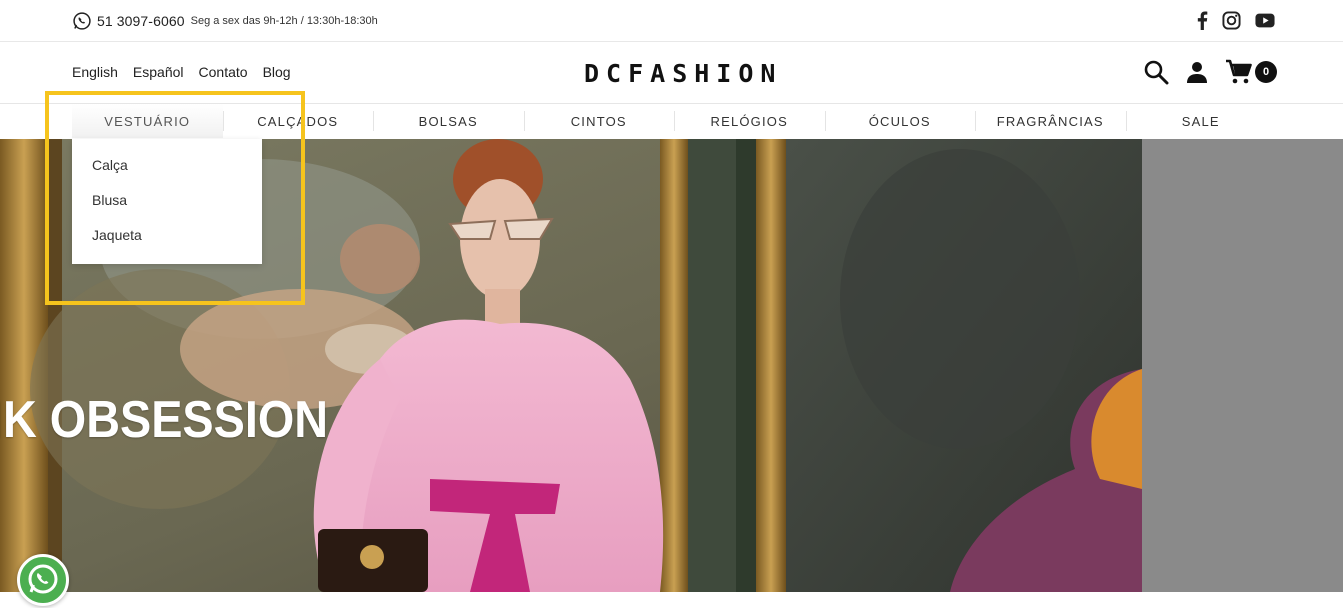  Describe the element at coordinates (117, 235) in the screenshot. I see `dropdown-item-jaqueta: Jaqueta` at that location.